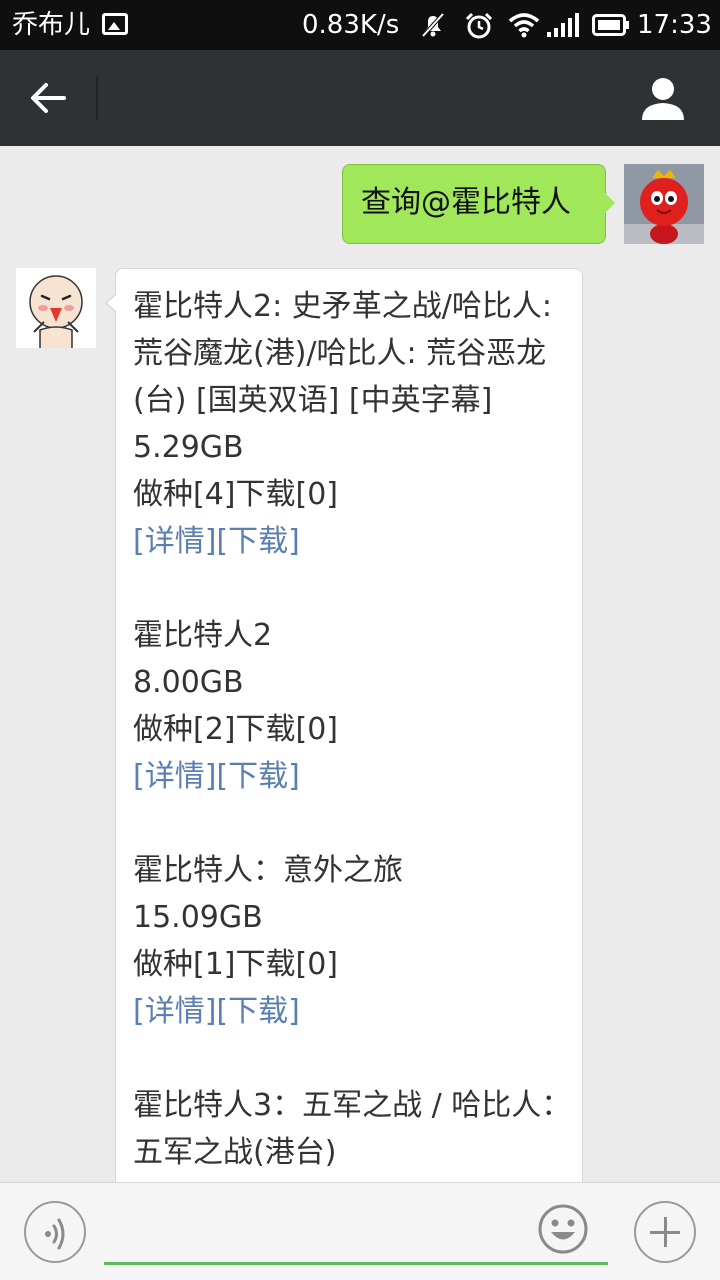 This screenshot has height=1280, width=720. What do you see at coordinates (524, 25) in the screenshot?
I see `wifi-icon` at bounding box center [524, 25].